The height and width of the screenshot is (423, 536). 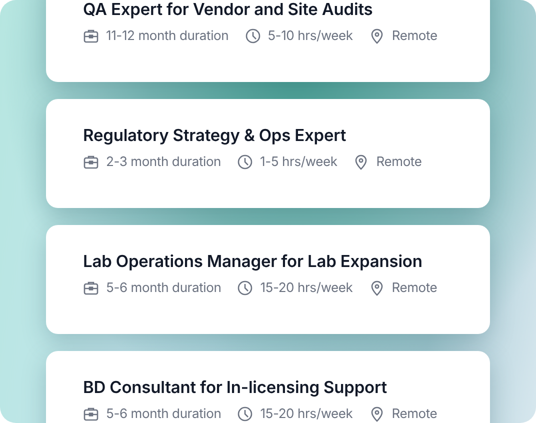 What do you see at coordinates (235, 387) in the screenshot?
I see `job-title: BD Consultant for In-licensing Support` at bounding box center [235, 387].